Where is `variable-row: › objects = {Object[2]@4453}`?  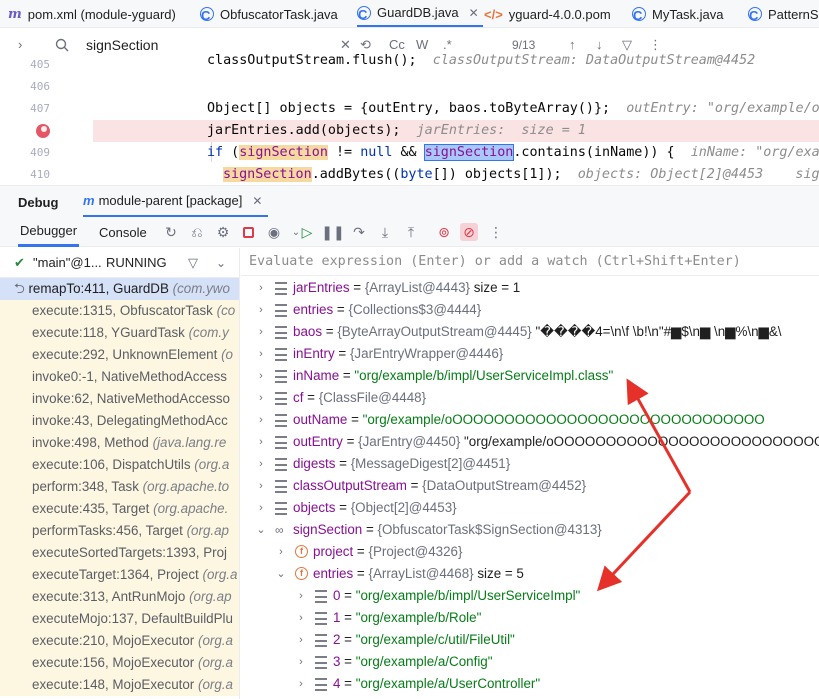 variable-row: › objects = {Object[2]@4453} is located at coordinates (530, 508).